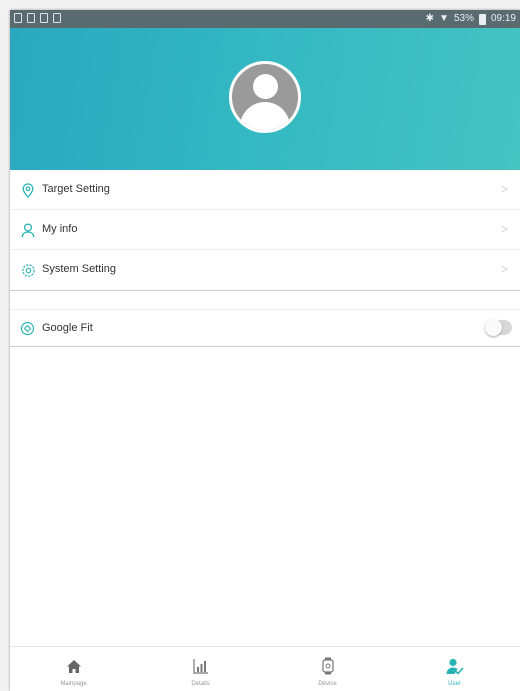 This screenshot has height=691, width=520. What do you see at coordinates (328, 666) in the screenshot?
I see `watch-icon` at bounding box center [328, 666].